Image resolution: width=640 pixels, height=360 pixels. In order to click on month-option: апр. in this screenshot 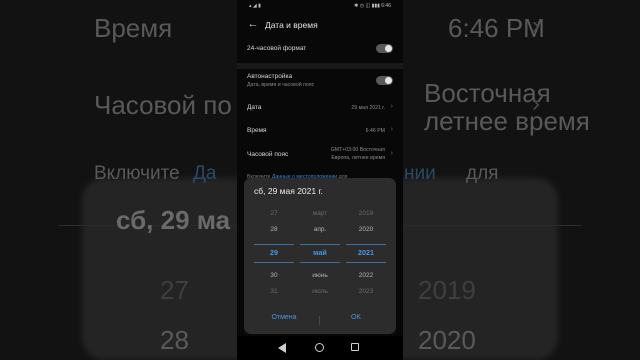, I will do `click(320, 229)`.